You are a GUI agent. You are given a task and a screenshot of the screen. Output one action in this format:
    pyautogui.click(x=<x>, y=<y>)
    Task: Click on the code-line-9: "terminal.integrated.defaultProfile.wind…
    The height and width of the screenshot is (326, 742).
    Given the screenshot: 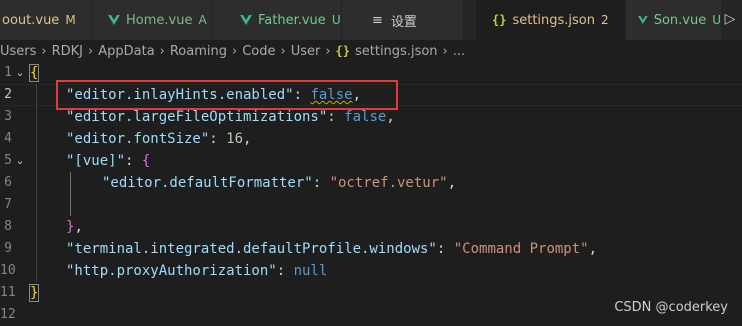 What is the action you would take?
    pyautogui.click(x=332, y=249)
    